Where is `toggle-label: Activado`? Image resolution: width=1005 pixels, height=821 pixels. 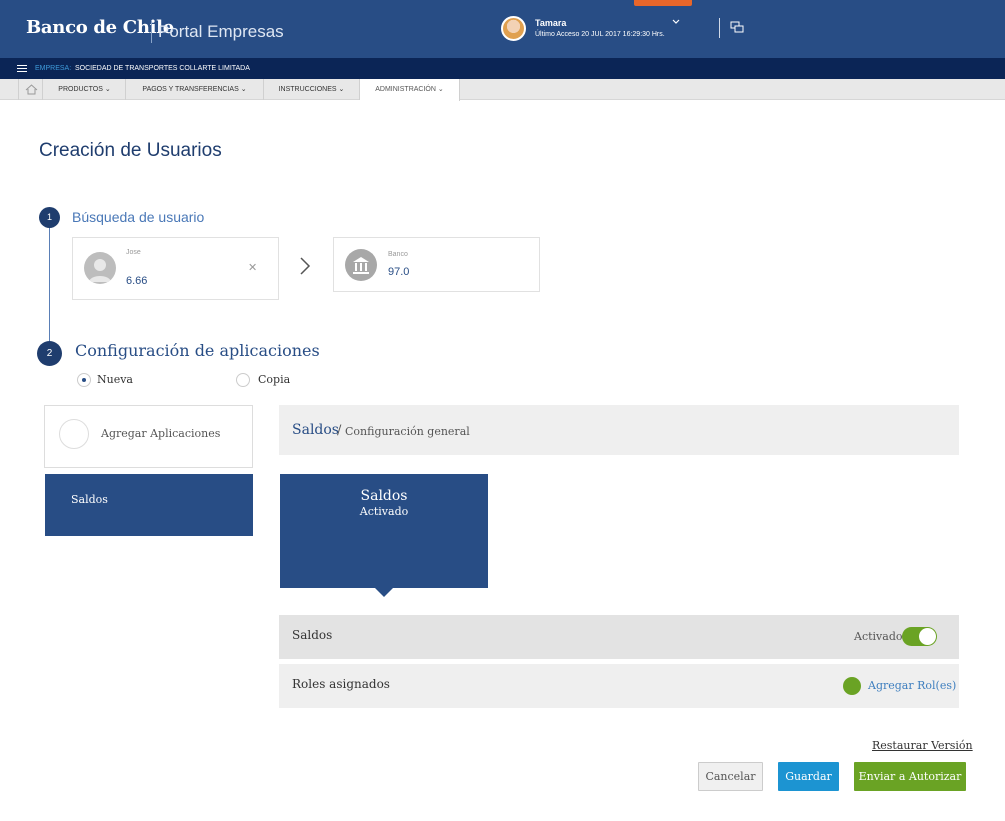
toggle-label: Activado is located at coordinates (878, 636).